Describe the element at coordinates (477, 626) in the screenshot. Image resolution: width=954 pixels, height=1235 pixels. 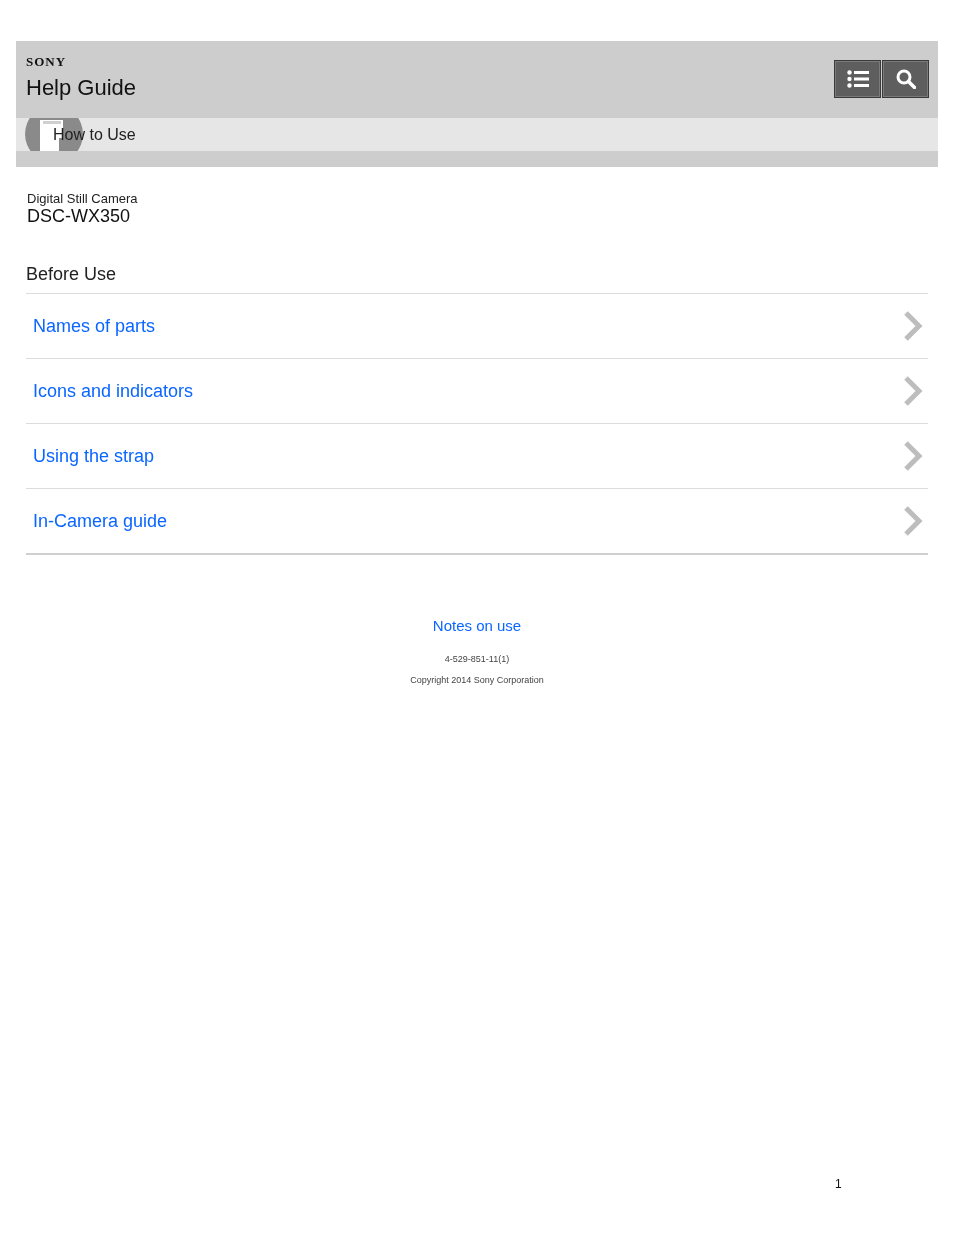
I see `notes-link: Notes on use` at that location.